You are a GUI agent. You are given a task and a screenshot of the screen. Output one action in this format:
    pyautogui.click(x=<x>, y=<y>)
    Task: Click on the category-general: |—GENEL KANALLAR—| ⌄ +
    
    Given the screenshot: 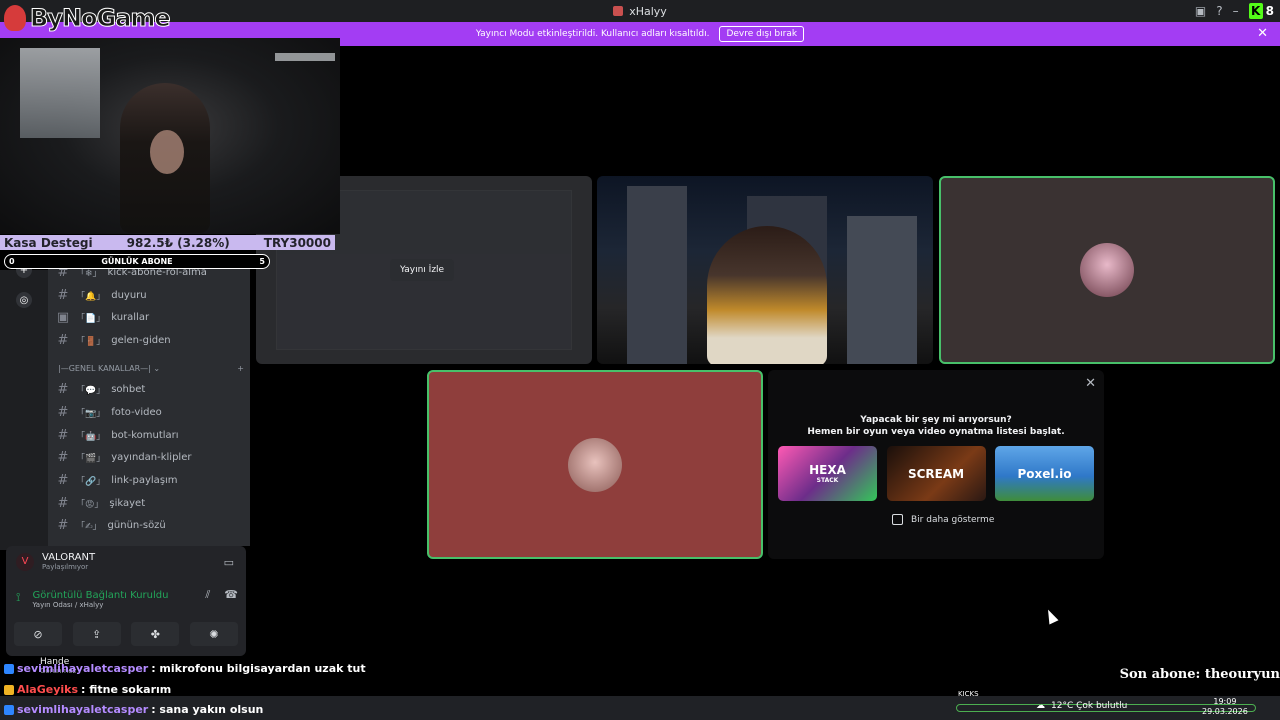 What is the action you would take?
    pyautogui.click(x=151, y=368)
    